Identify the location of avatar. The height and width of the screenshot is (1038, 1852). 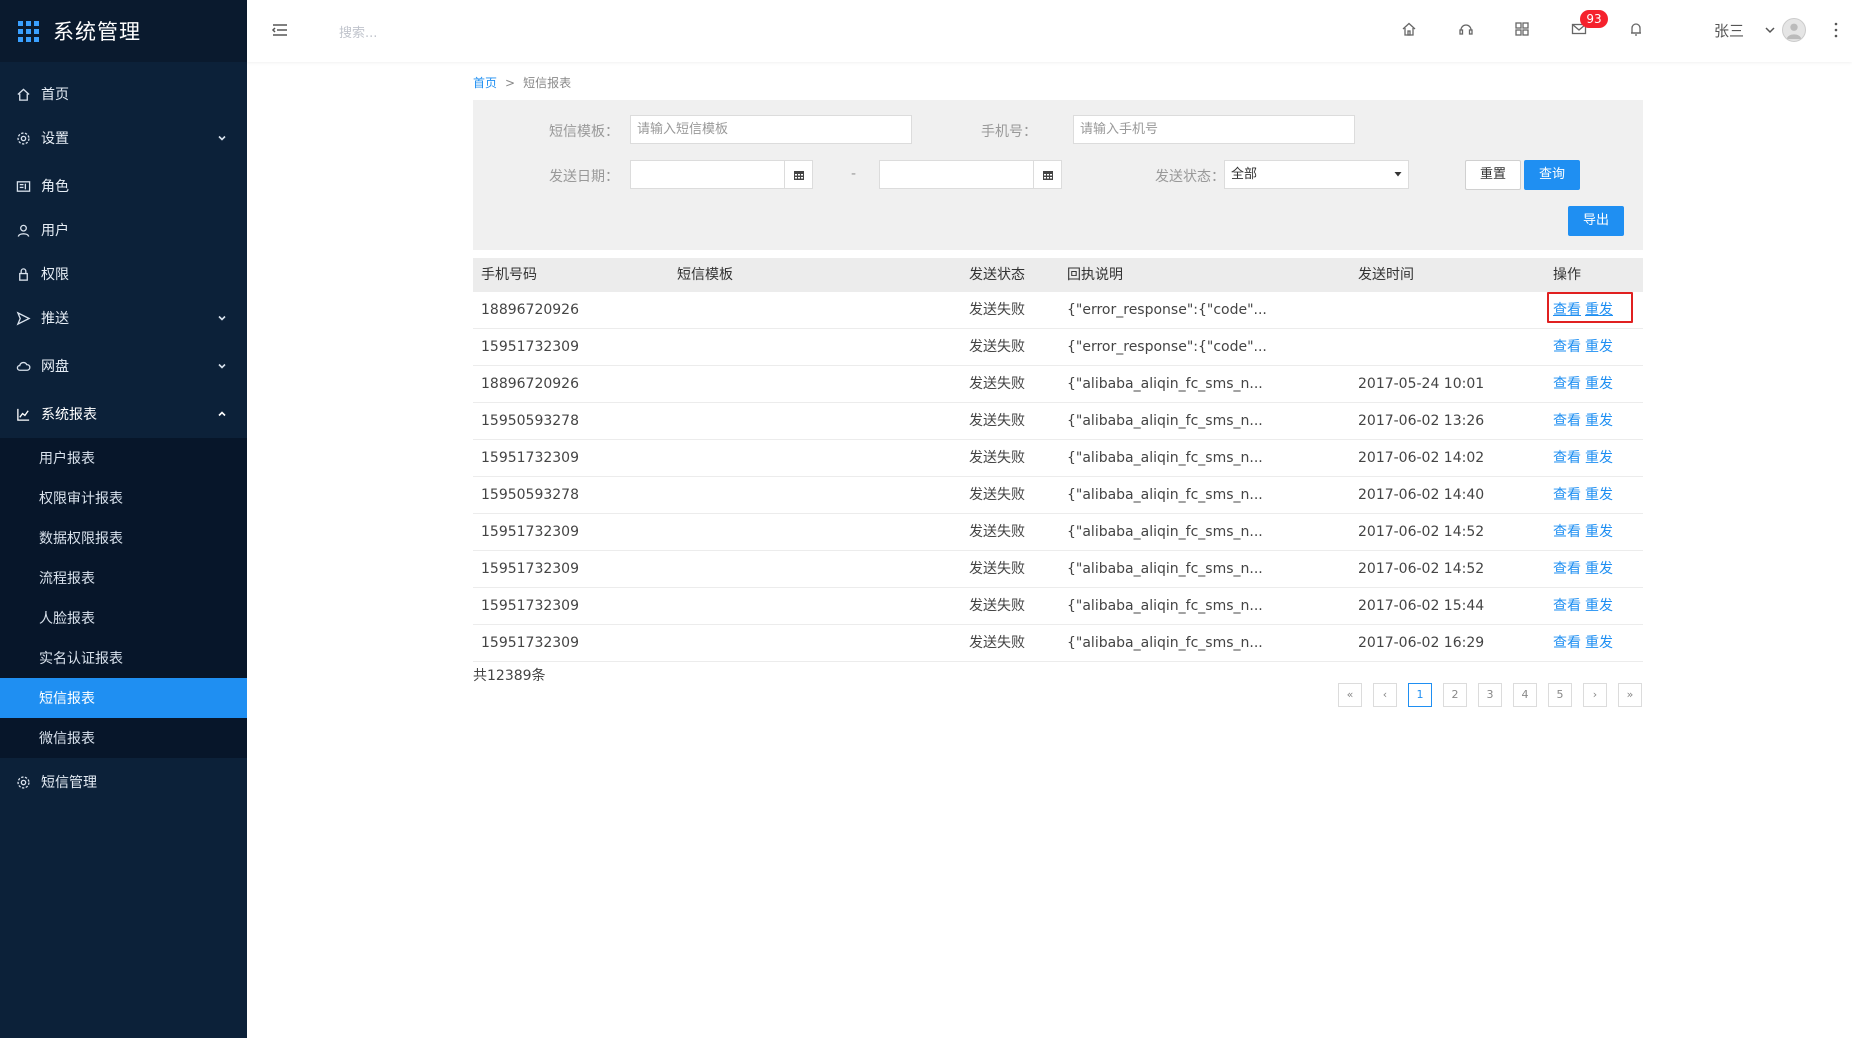
(1794, 30).